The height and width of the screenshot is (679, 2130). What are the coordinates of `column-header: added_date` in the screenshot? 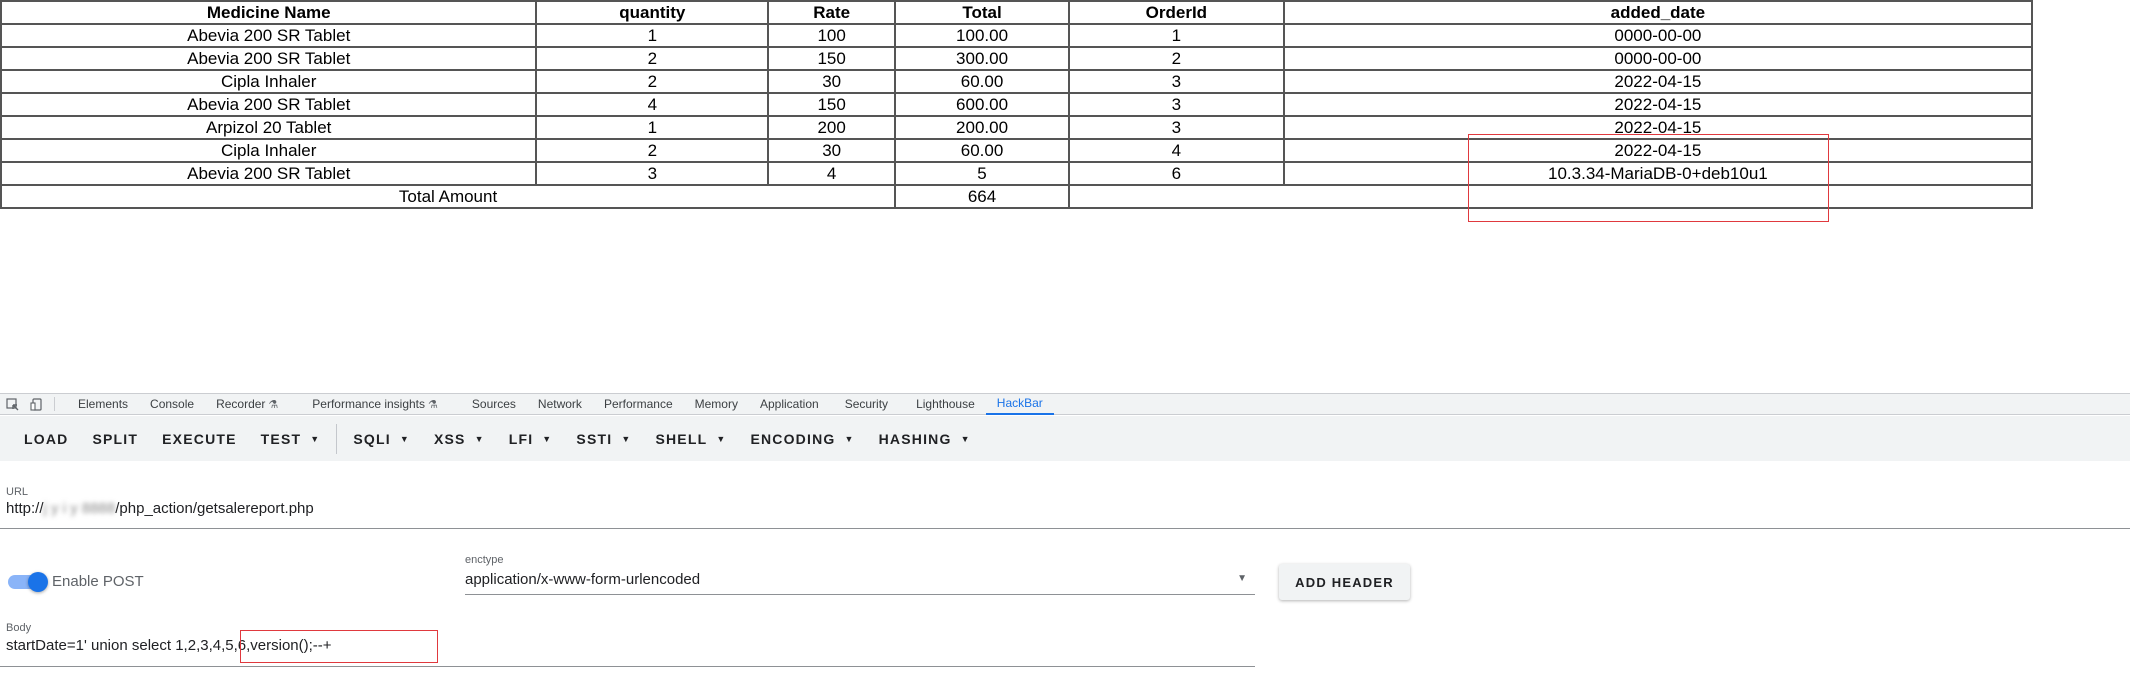 It's located at (1658, 12).